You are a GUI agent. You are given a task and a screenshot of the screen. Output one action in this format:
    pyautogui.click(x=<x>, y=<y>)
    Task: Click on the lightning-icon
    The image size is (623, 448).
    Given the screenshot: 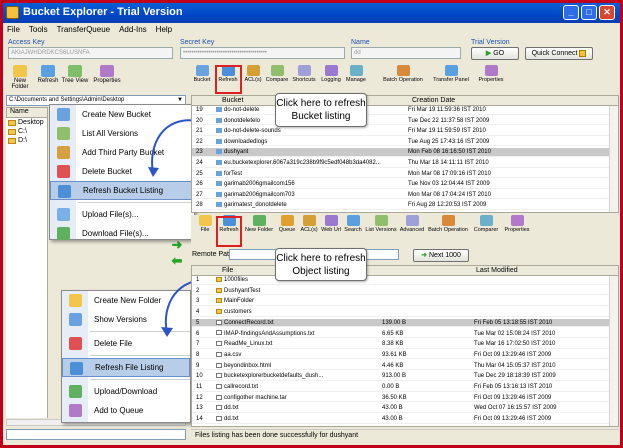 What is the action you would take?
    pyautogui.click(x=583, y=53)
    